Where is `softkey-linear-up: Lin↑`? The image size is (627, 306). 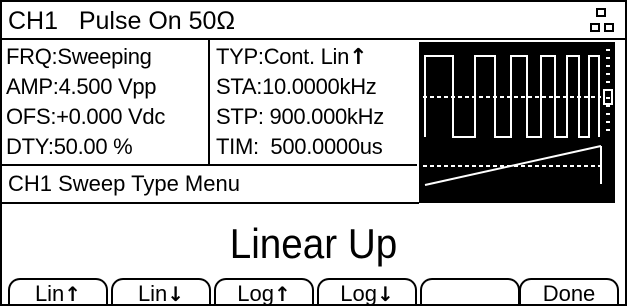
softkey-linear-up: Lin↑ is located at coordinates (58, 292).